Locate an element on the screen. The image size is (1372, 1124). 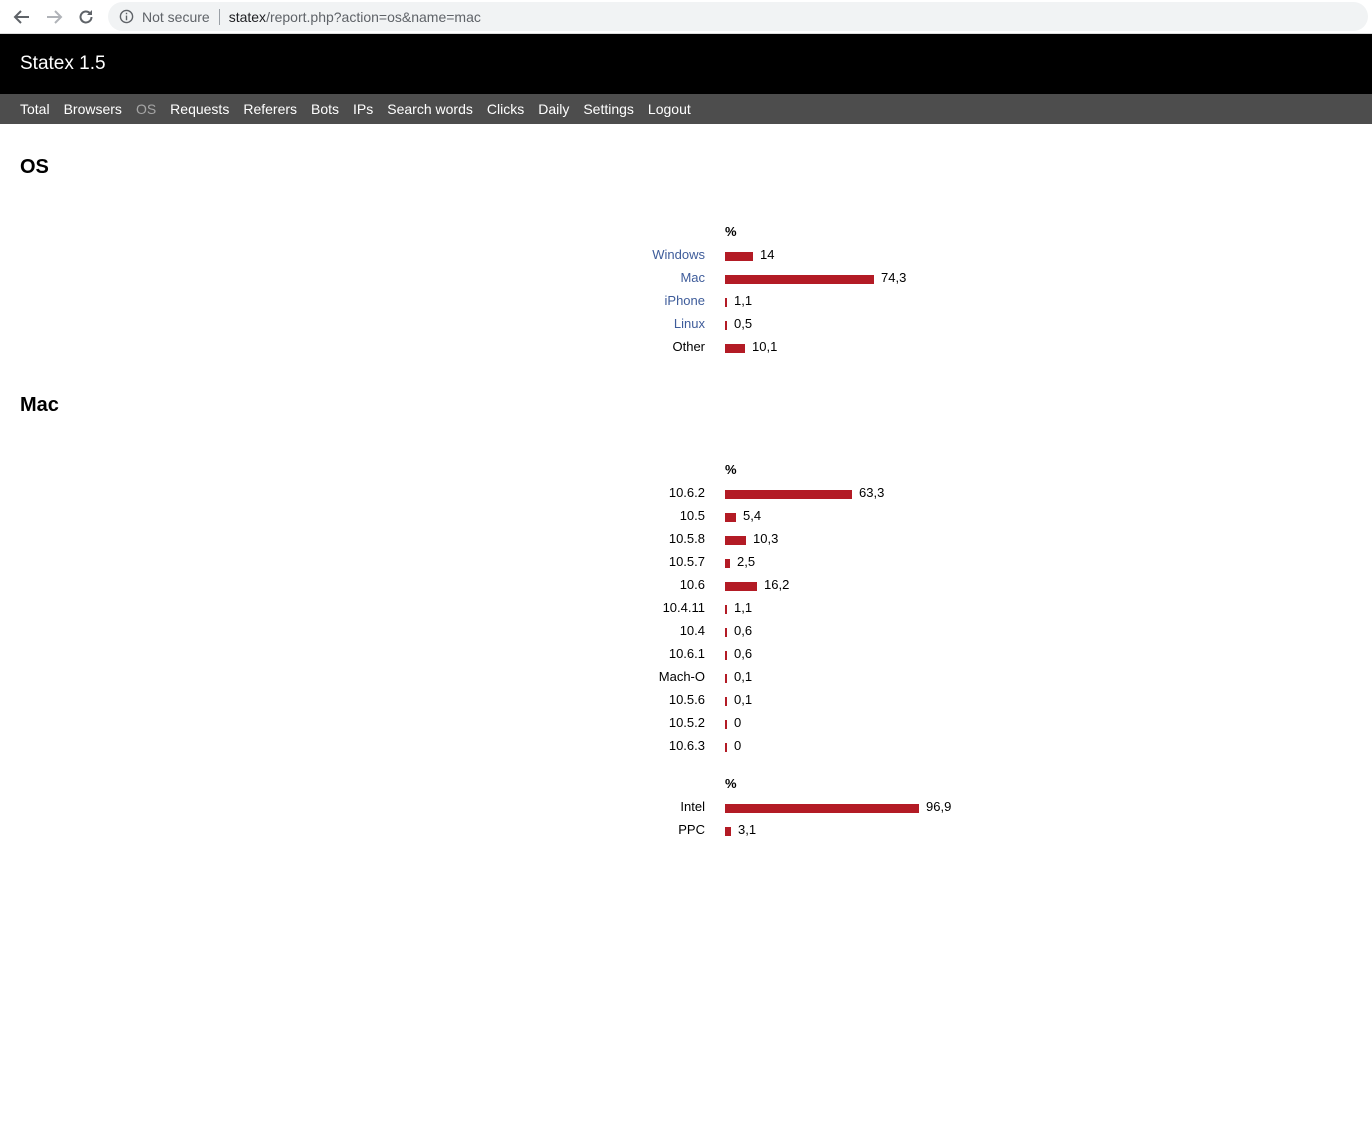
stat-row: Mach-O 0,1 is located at coordinates (770, 677).